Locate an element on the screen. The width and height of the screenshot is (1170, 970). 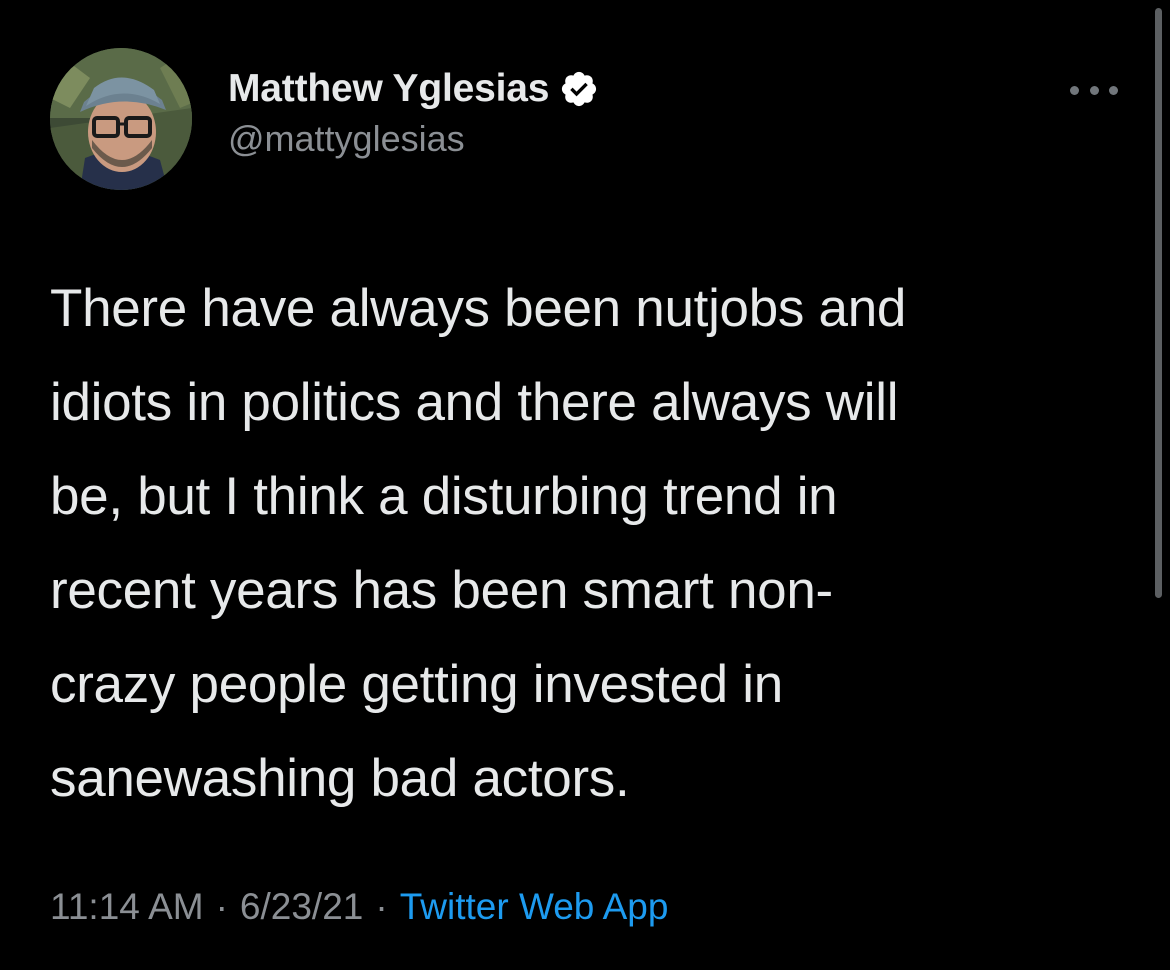
source-link: Twitter Web App is located at coordinates (534, 907).